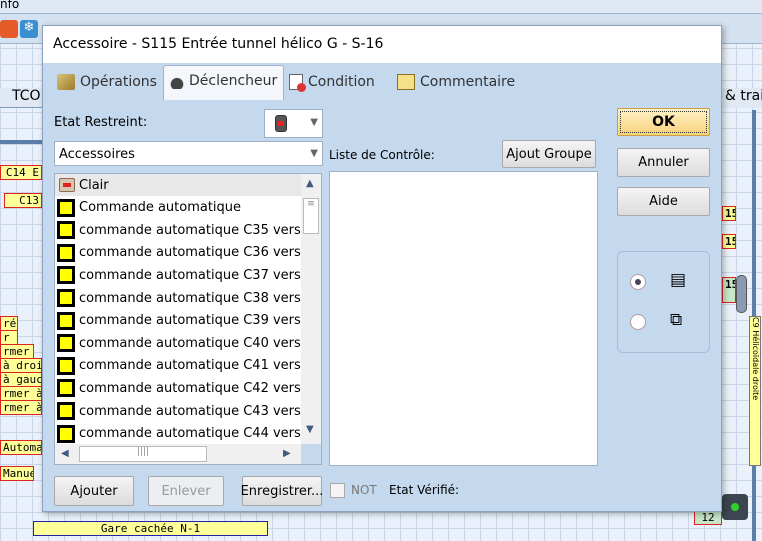 This screenshot has height=541, width=762. I want to click on tab-commentaire: Commentaire, so click(456, 83).